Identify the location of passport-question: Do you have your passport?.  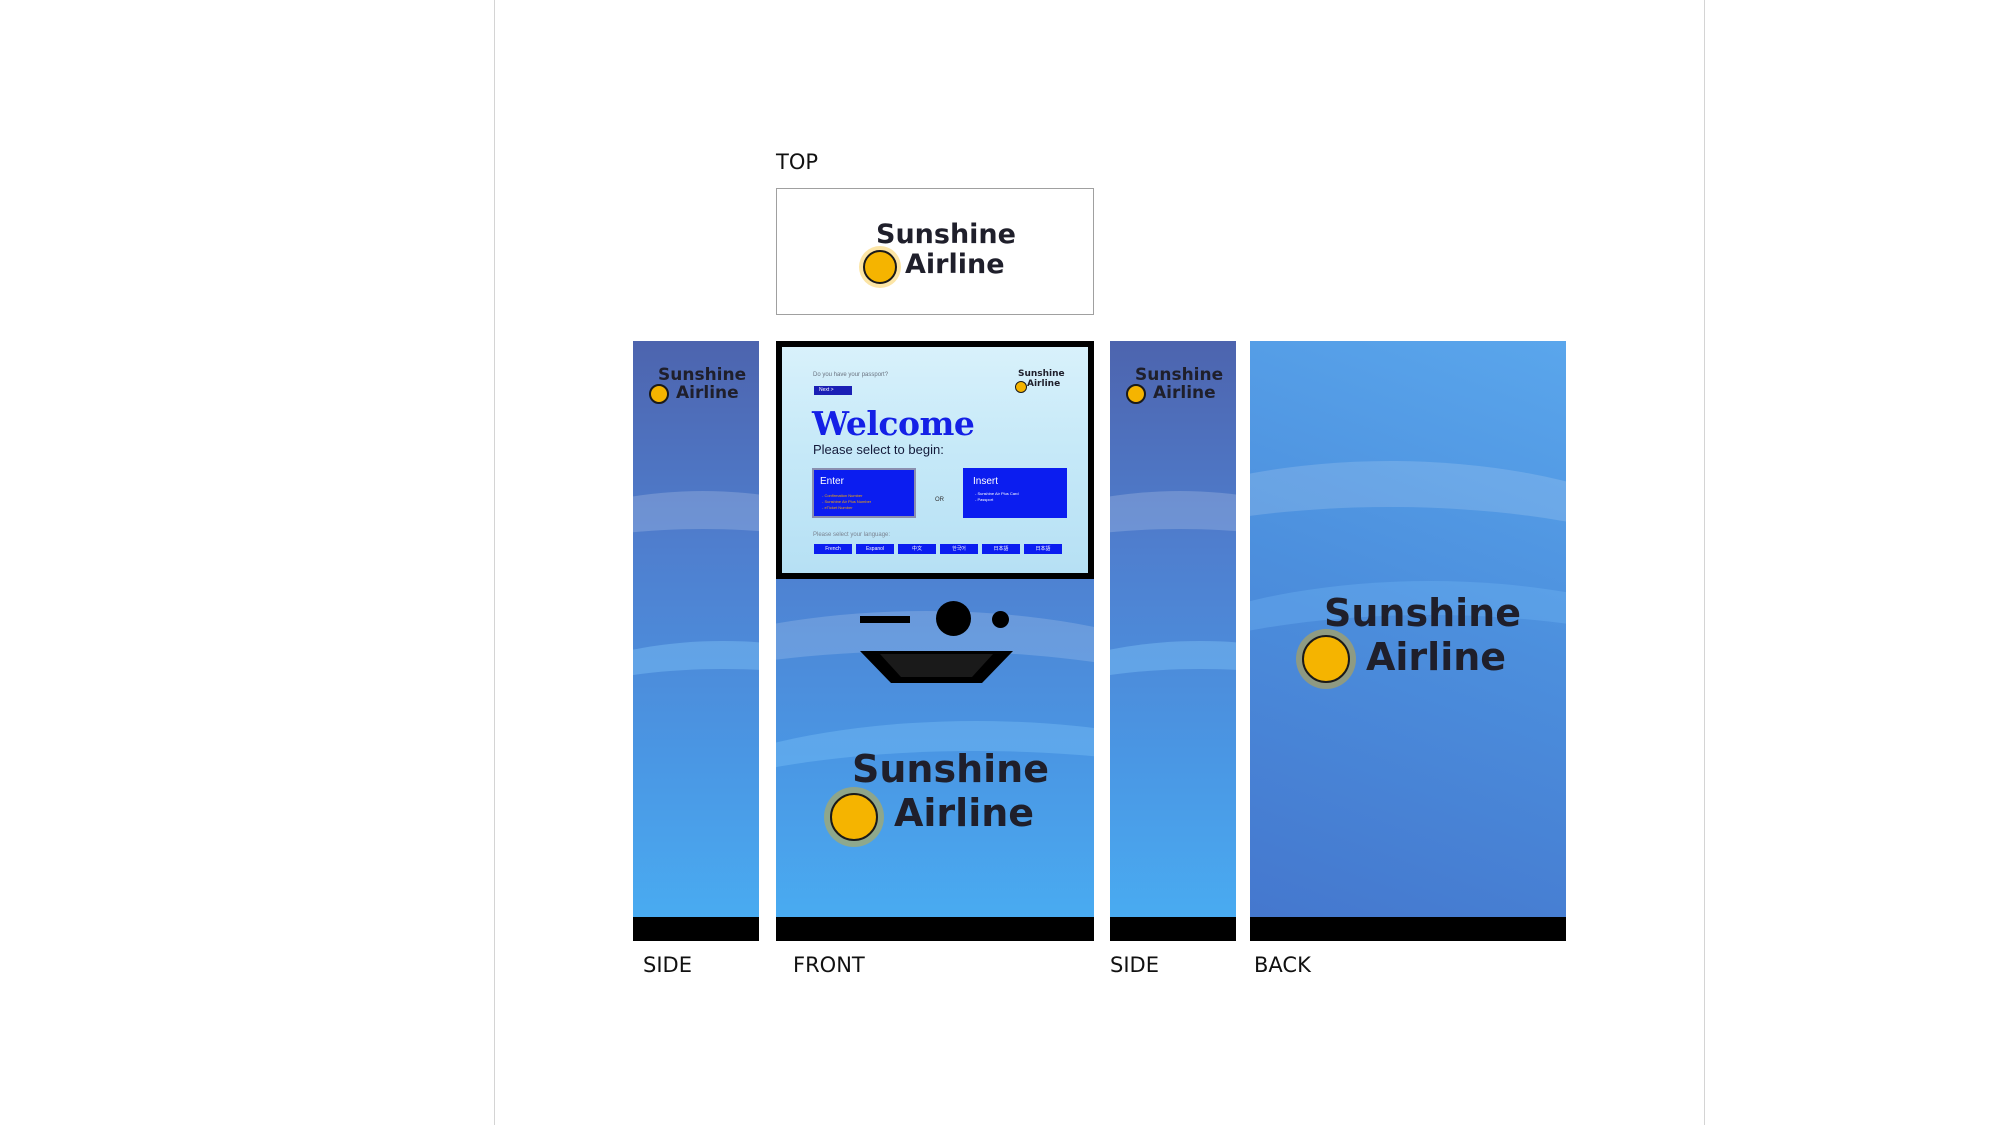
(851, 375).